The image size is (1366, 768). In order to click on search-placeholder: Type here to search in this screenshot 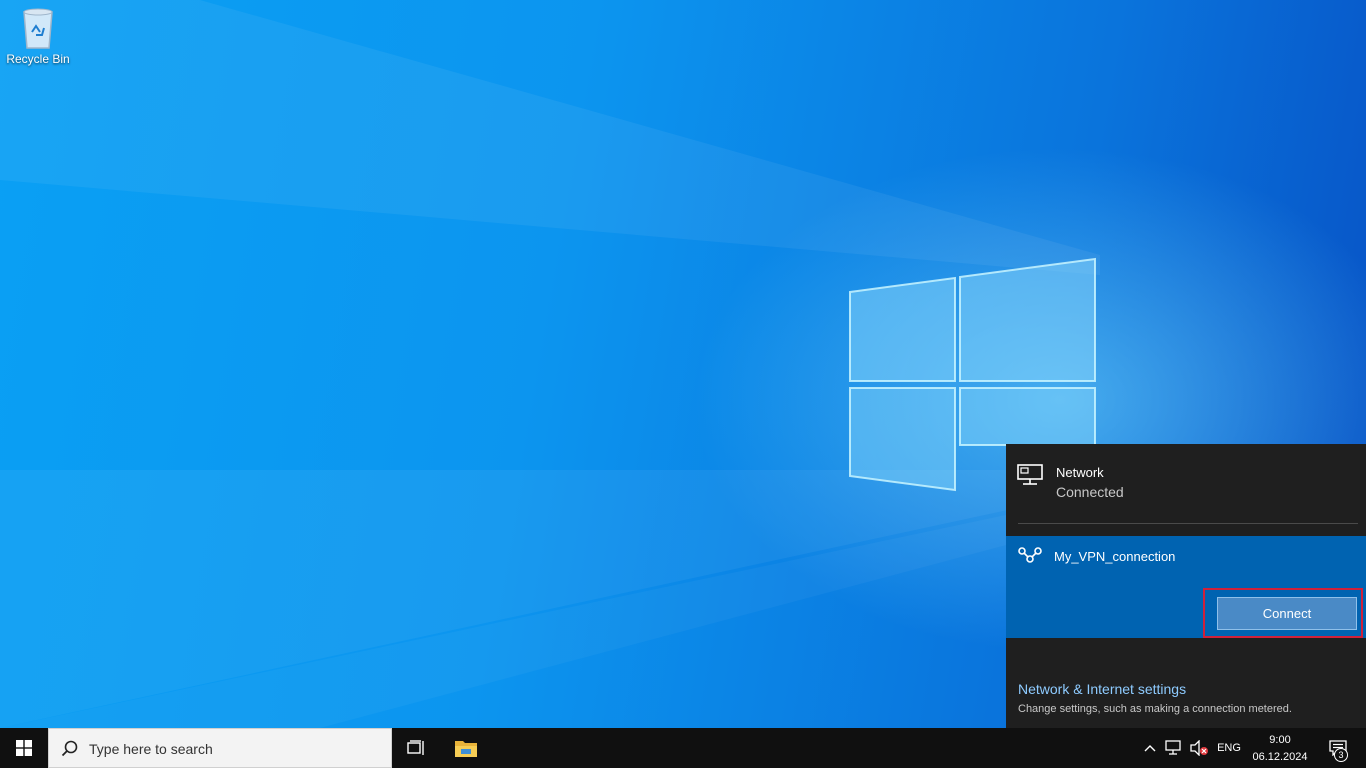, I will do `click(151, 749)`.